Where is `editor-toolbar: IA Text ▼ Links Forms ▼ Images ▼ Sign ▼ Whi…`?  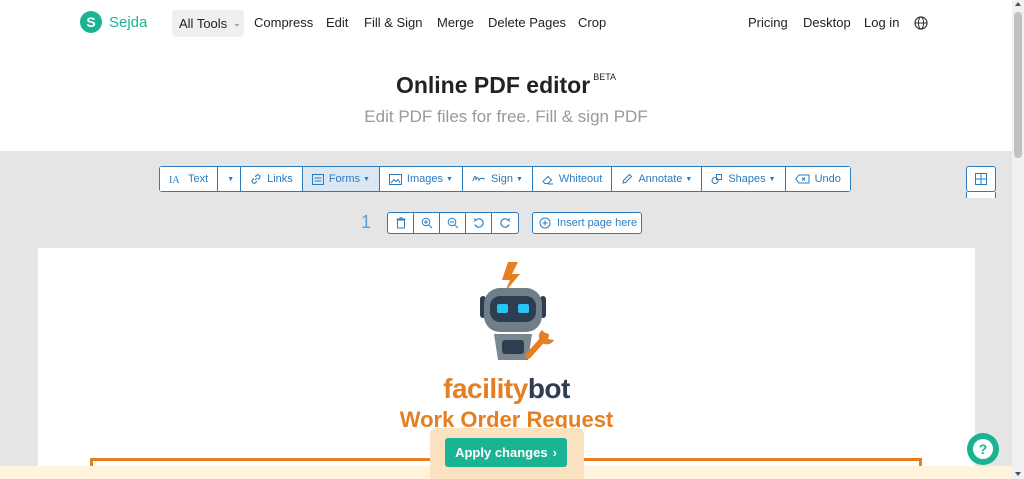 editor-toolbar: IA Text ▼ Links Forms ▼ Images ▼ Sign ▼ Whi… is located at coordinates (505, 179).